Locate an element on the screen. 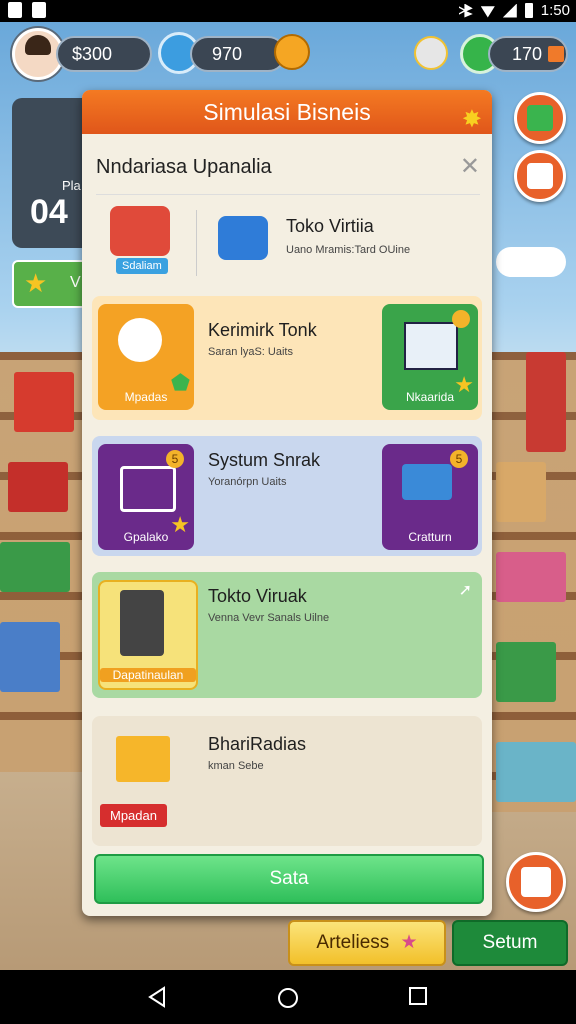 Image resolution: width=576 pixels, height=1024 pixels. android-nav-bar is located at coordinates (288, 997).